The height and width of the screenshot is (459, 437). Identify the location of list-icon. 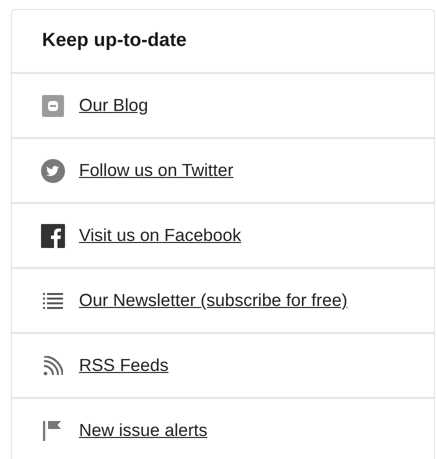
(53, 300).